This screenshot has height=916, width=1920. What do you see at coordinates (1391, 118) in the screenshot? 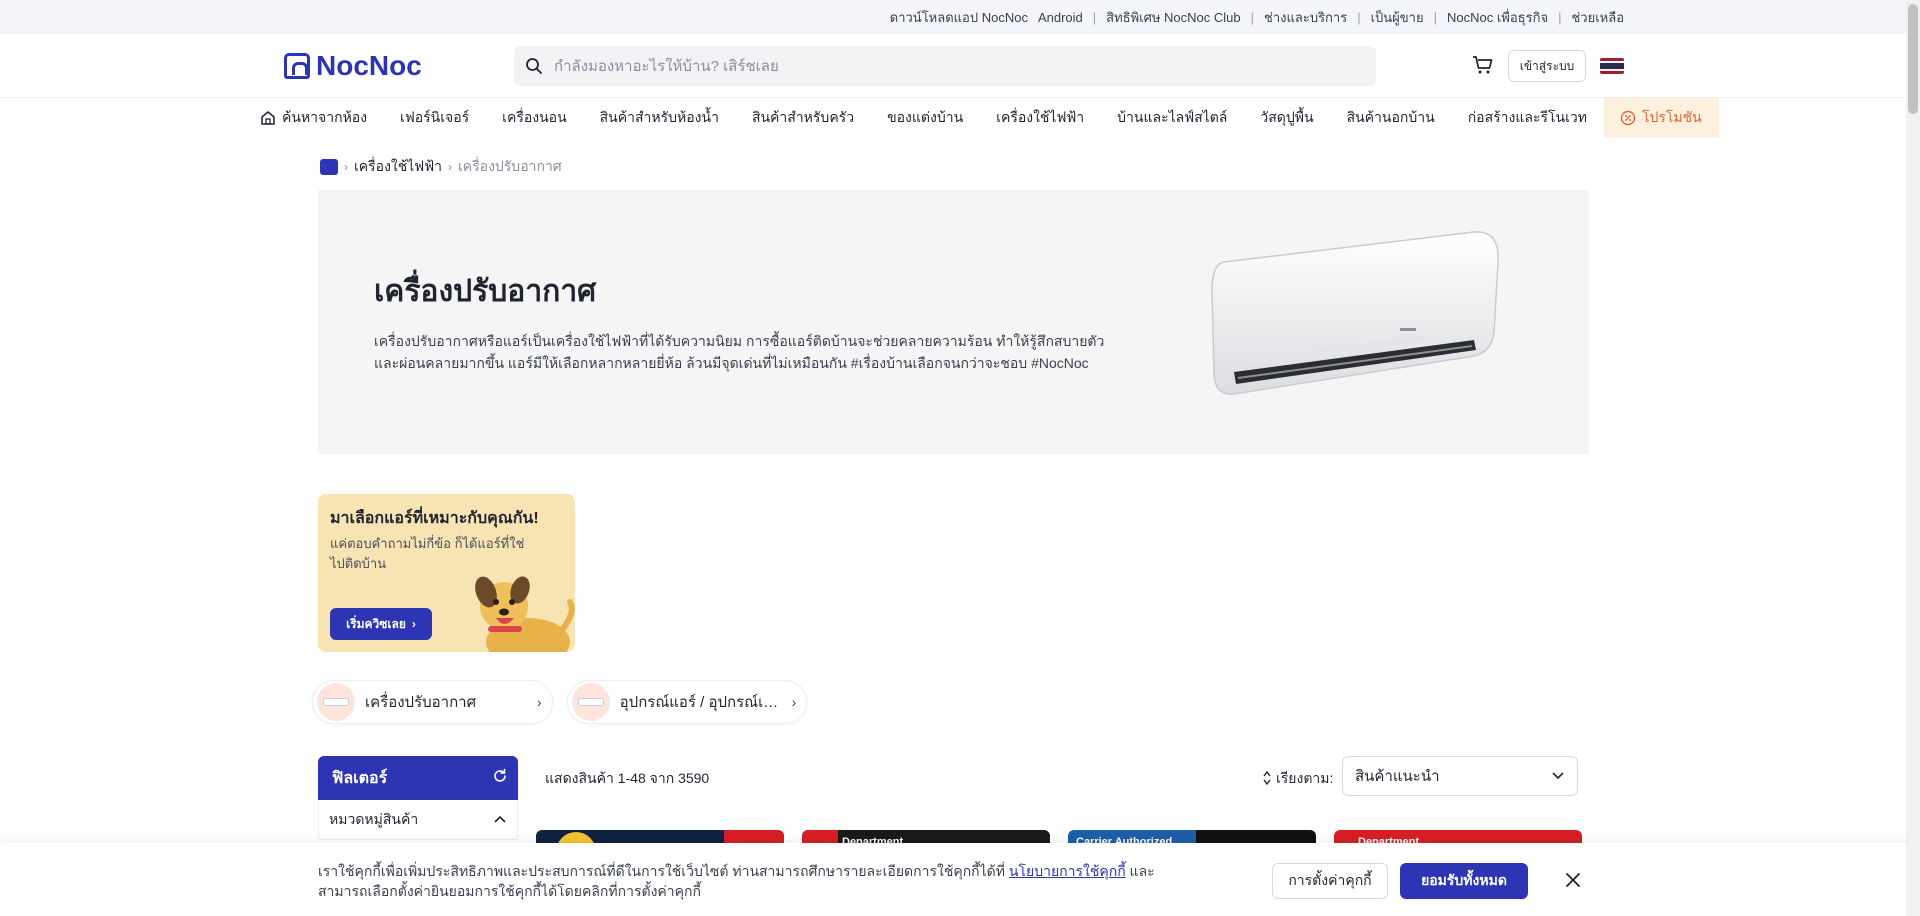
I see `nav-item-outdoor: สินค้านอกบ้าน` at bounding box center [1391, 118].